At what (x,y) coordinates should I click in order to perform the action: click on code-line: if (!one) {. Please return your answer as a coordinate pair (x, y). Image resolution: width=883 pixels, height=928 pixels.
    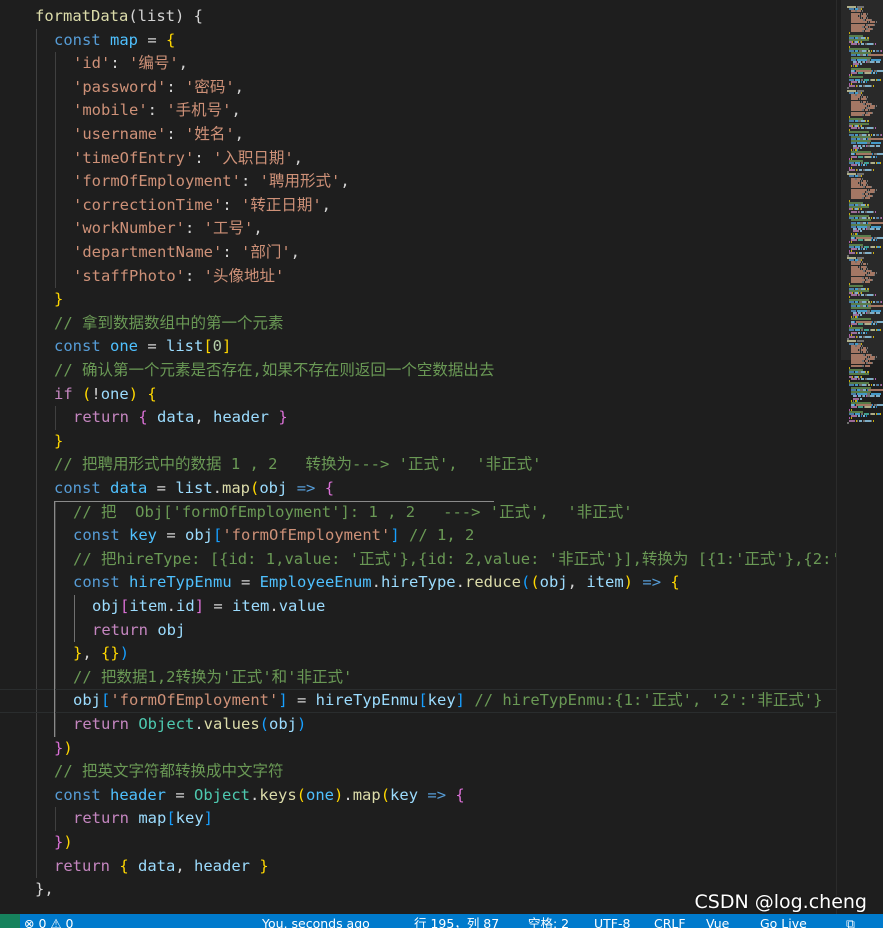
    Looking at the image, I should click on (78, 395).